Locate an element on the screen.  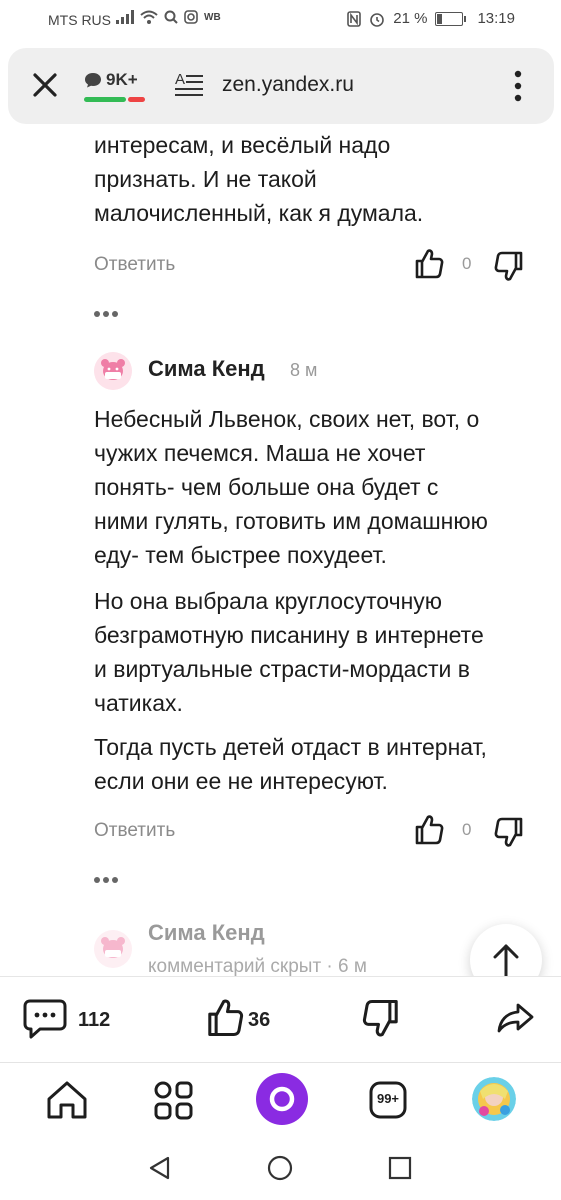
article-like-button: 36 is located at coordinates (246, 1019).